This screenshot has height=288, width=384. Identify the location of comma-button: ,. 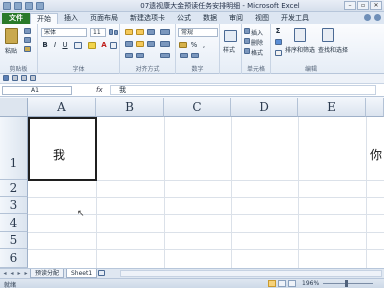
(204, 45).